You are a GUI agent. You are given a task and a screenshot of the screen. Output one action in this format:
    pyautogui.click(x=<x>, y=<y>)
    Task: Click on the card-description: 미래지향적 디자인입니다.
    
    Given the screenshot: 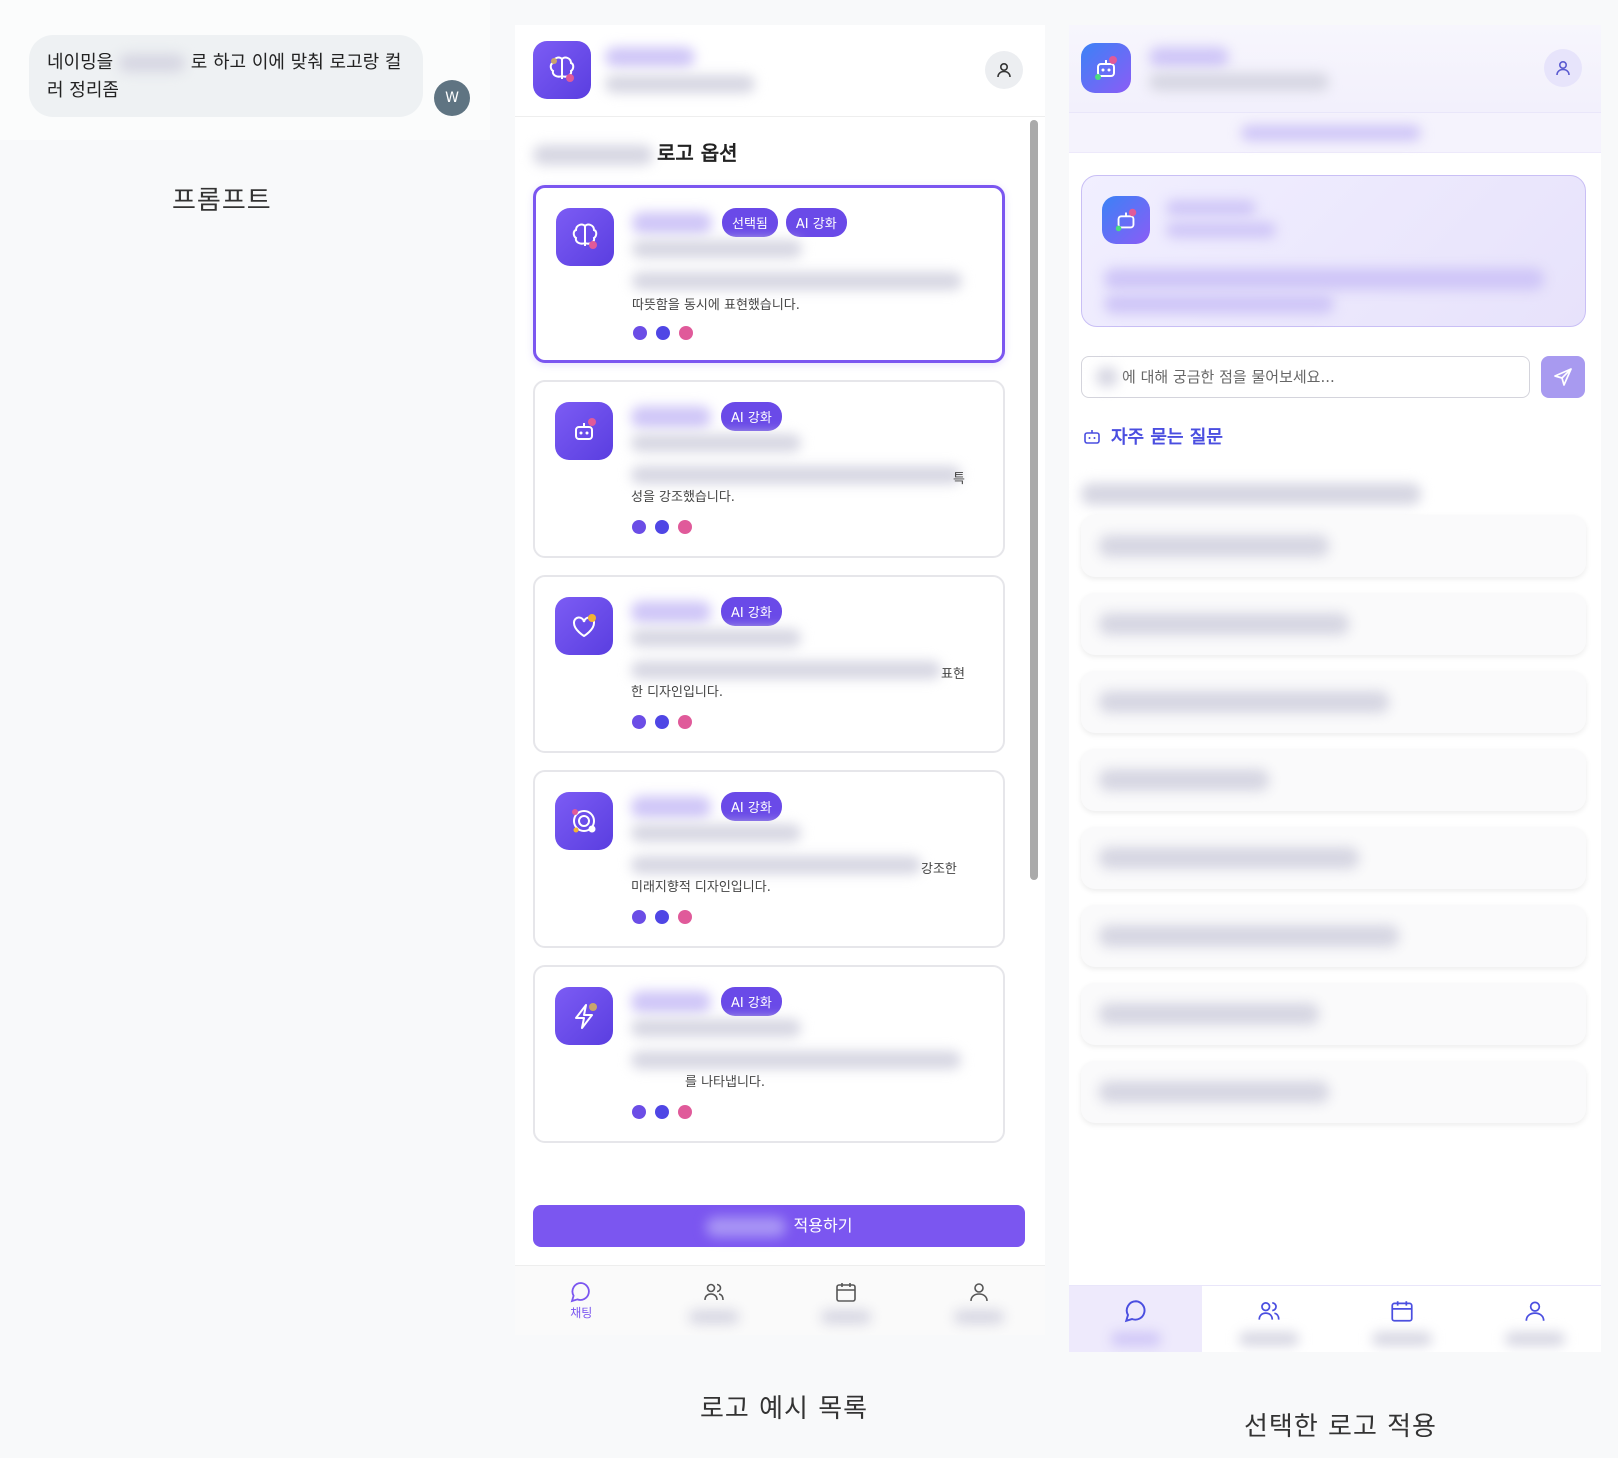 What is the action you would take?
    pyautogui.click(x=701, y=887)
    